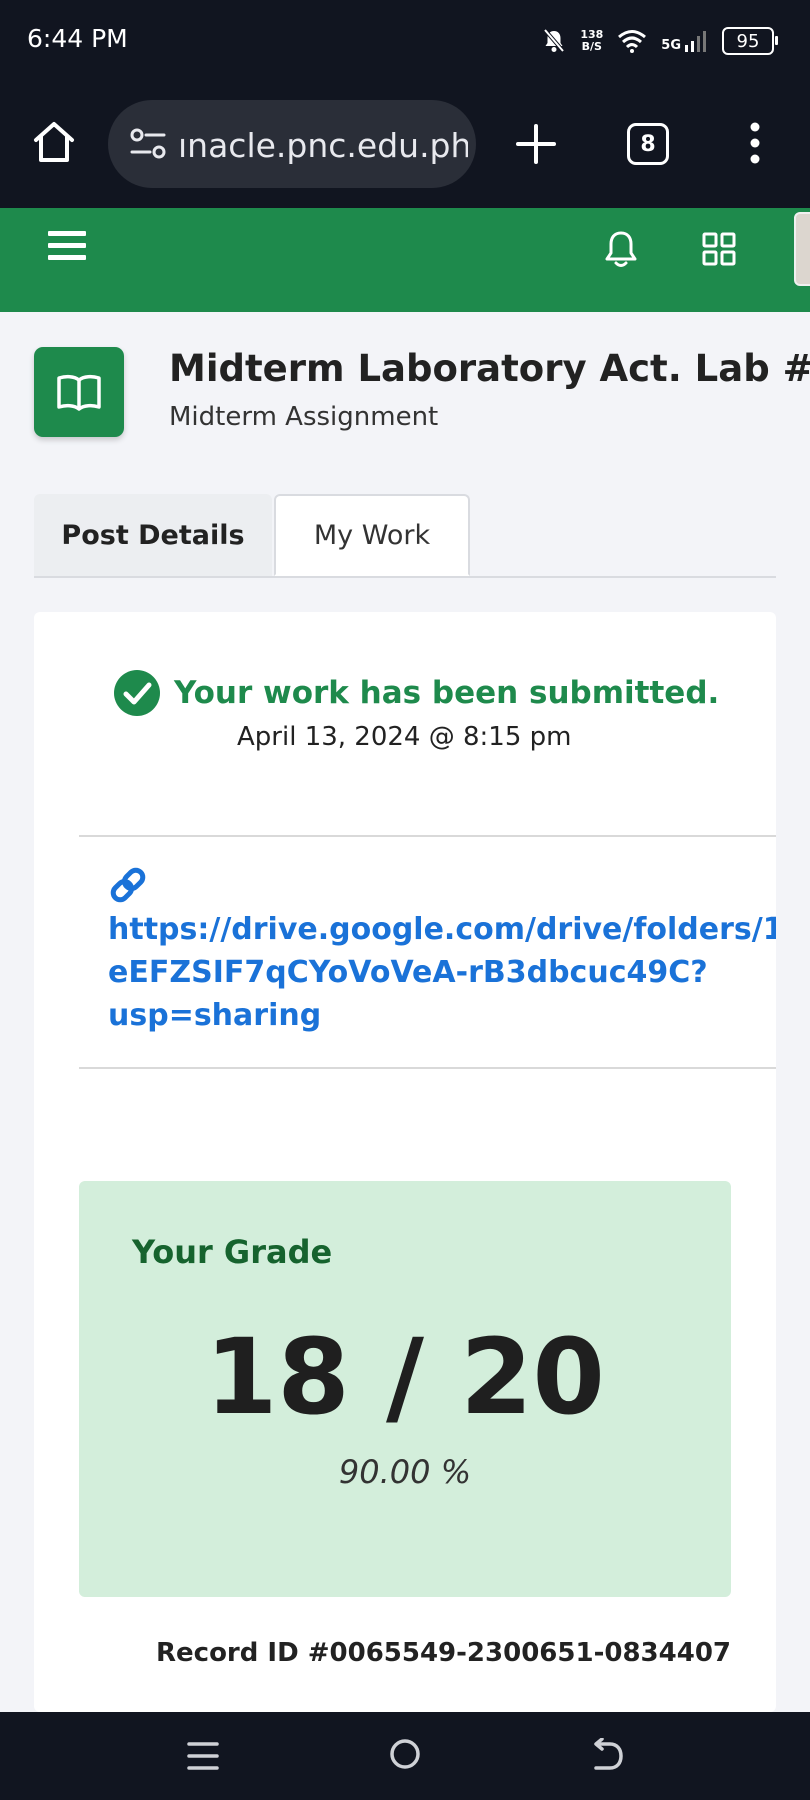  Describe the element at coordinates (442, 1015) in the screenshot. I see `submission-link-line: usp=sharing` at that location.